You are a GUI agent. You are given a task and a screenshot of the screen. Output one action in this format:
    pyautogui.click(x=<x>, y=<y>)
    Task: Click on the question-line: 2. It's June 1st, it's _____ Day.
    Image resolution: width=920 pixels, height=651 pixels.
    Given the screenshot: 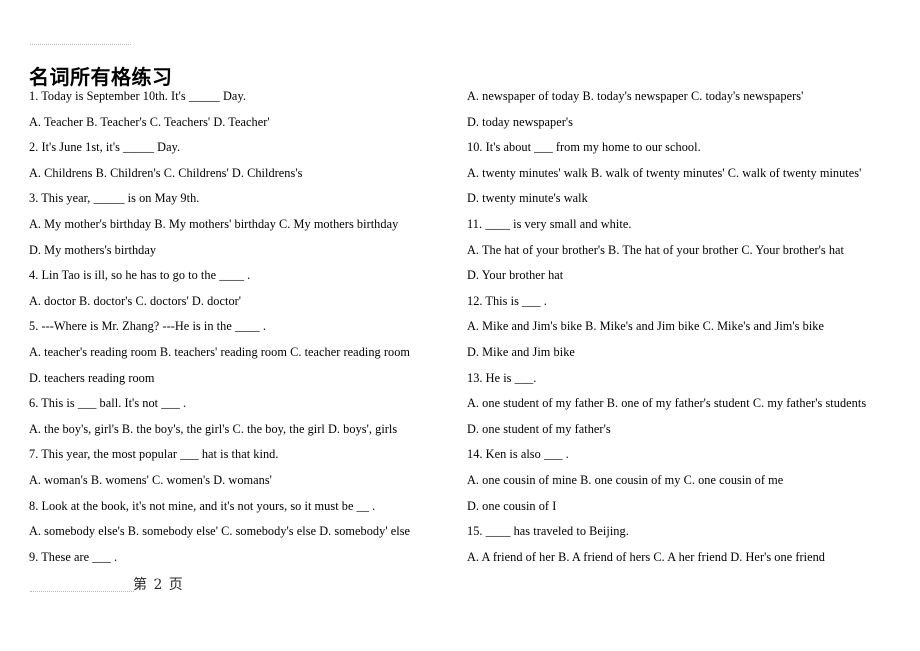 What is the action you would take?
    pyautogui.click(x=105, y=147)
    